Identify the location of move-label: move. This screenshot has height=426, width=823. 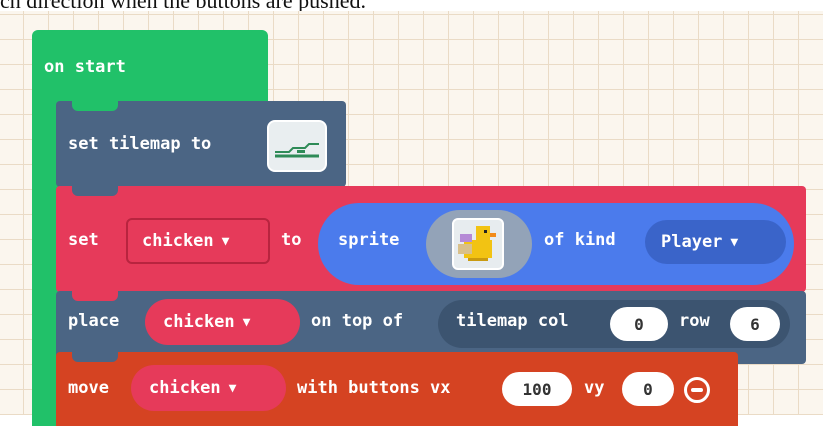
(88, 388).